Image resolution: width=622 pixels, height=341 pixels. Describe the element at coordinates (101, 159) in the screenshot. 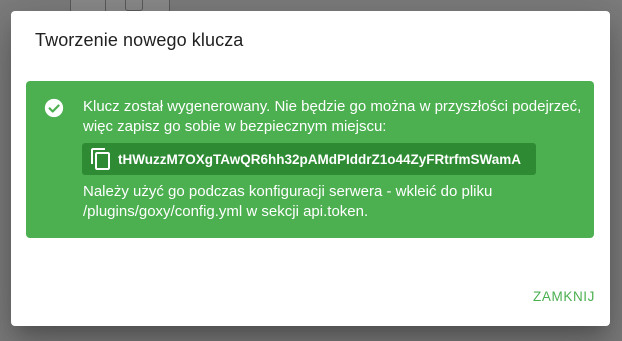

I see `copy-icon` at that location.